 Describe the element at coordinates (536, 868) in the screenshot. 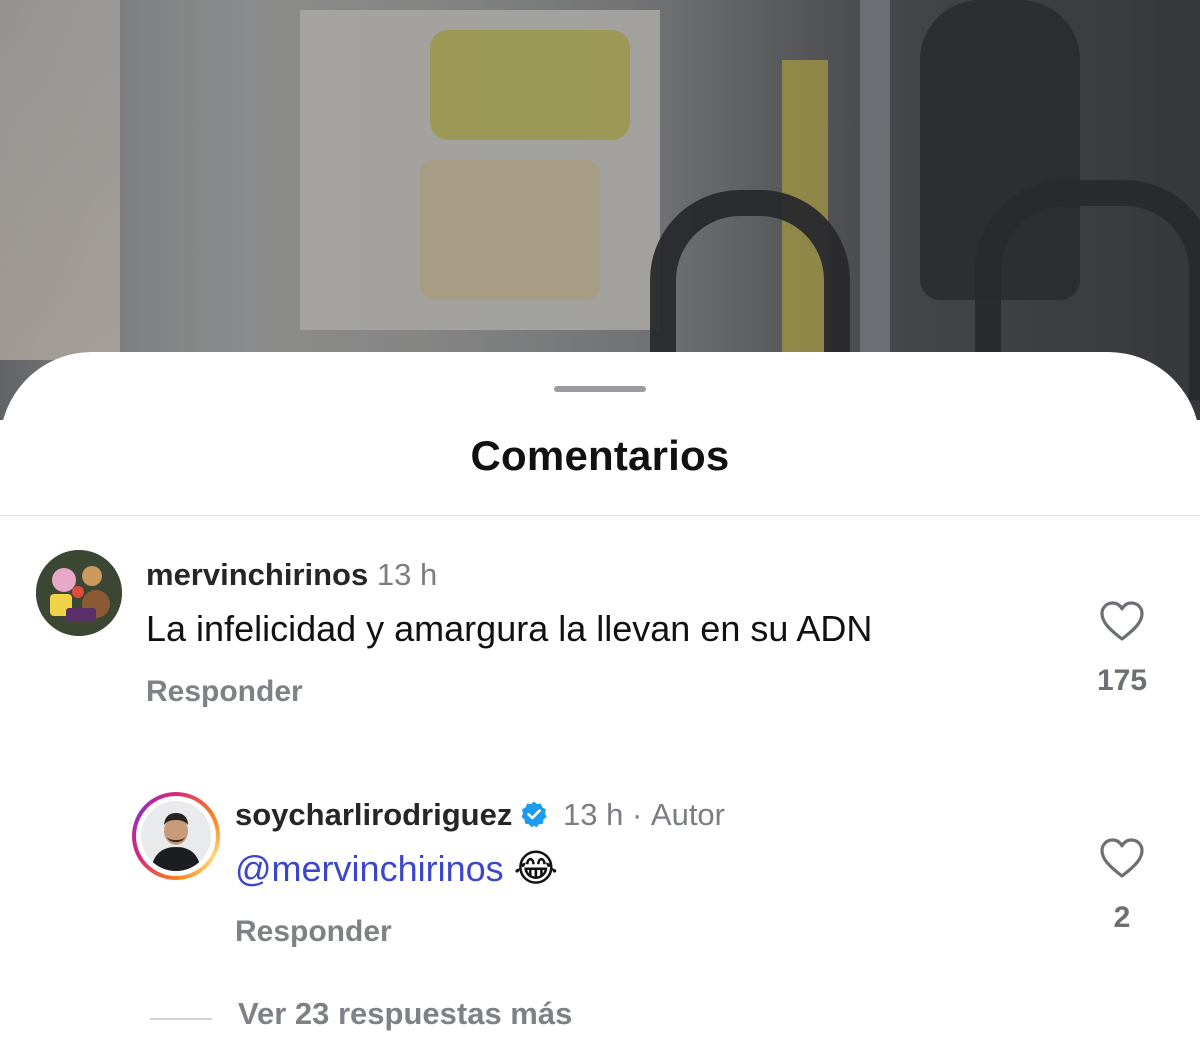

I see `laughing-emoji: 😂` at that location.